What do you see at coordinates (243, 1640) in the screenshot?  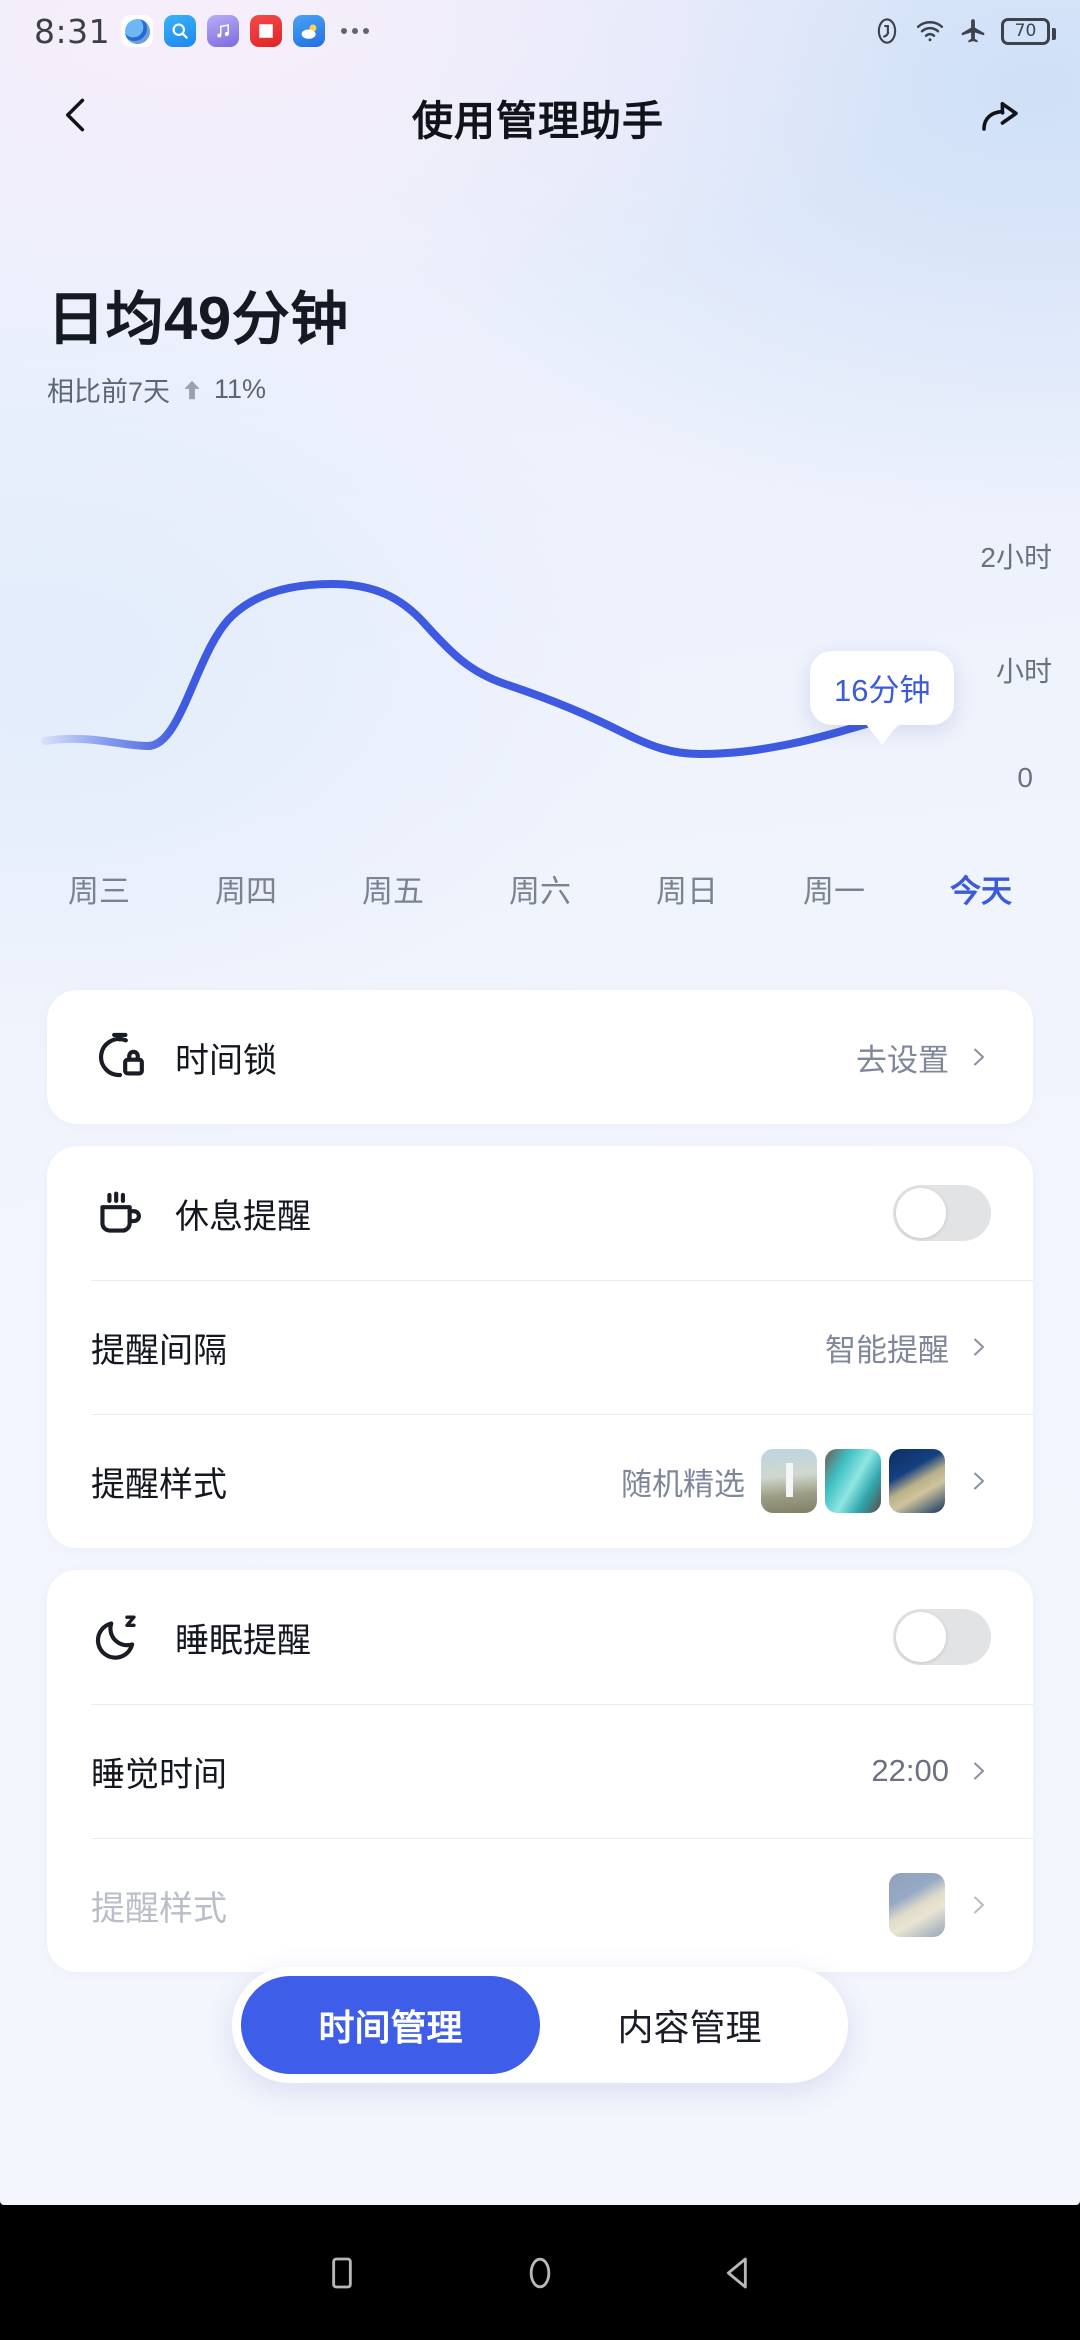 I see `row-label-sleep-reminder: 睡眠提醒` at bounding box center [243, 1640].